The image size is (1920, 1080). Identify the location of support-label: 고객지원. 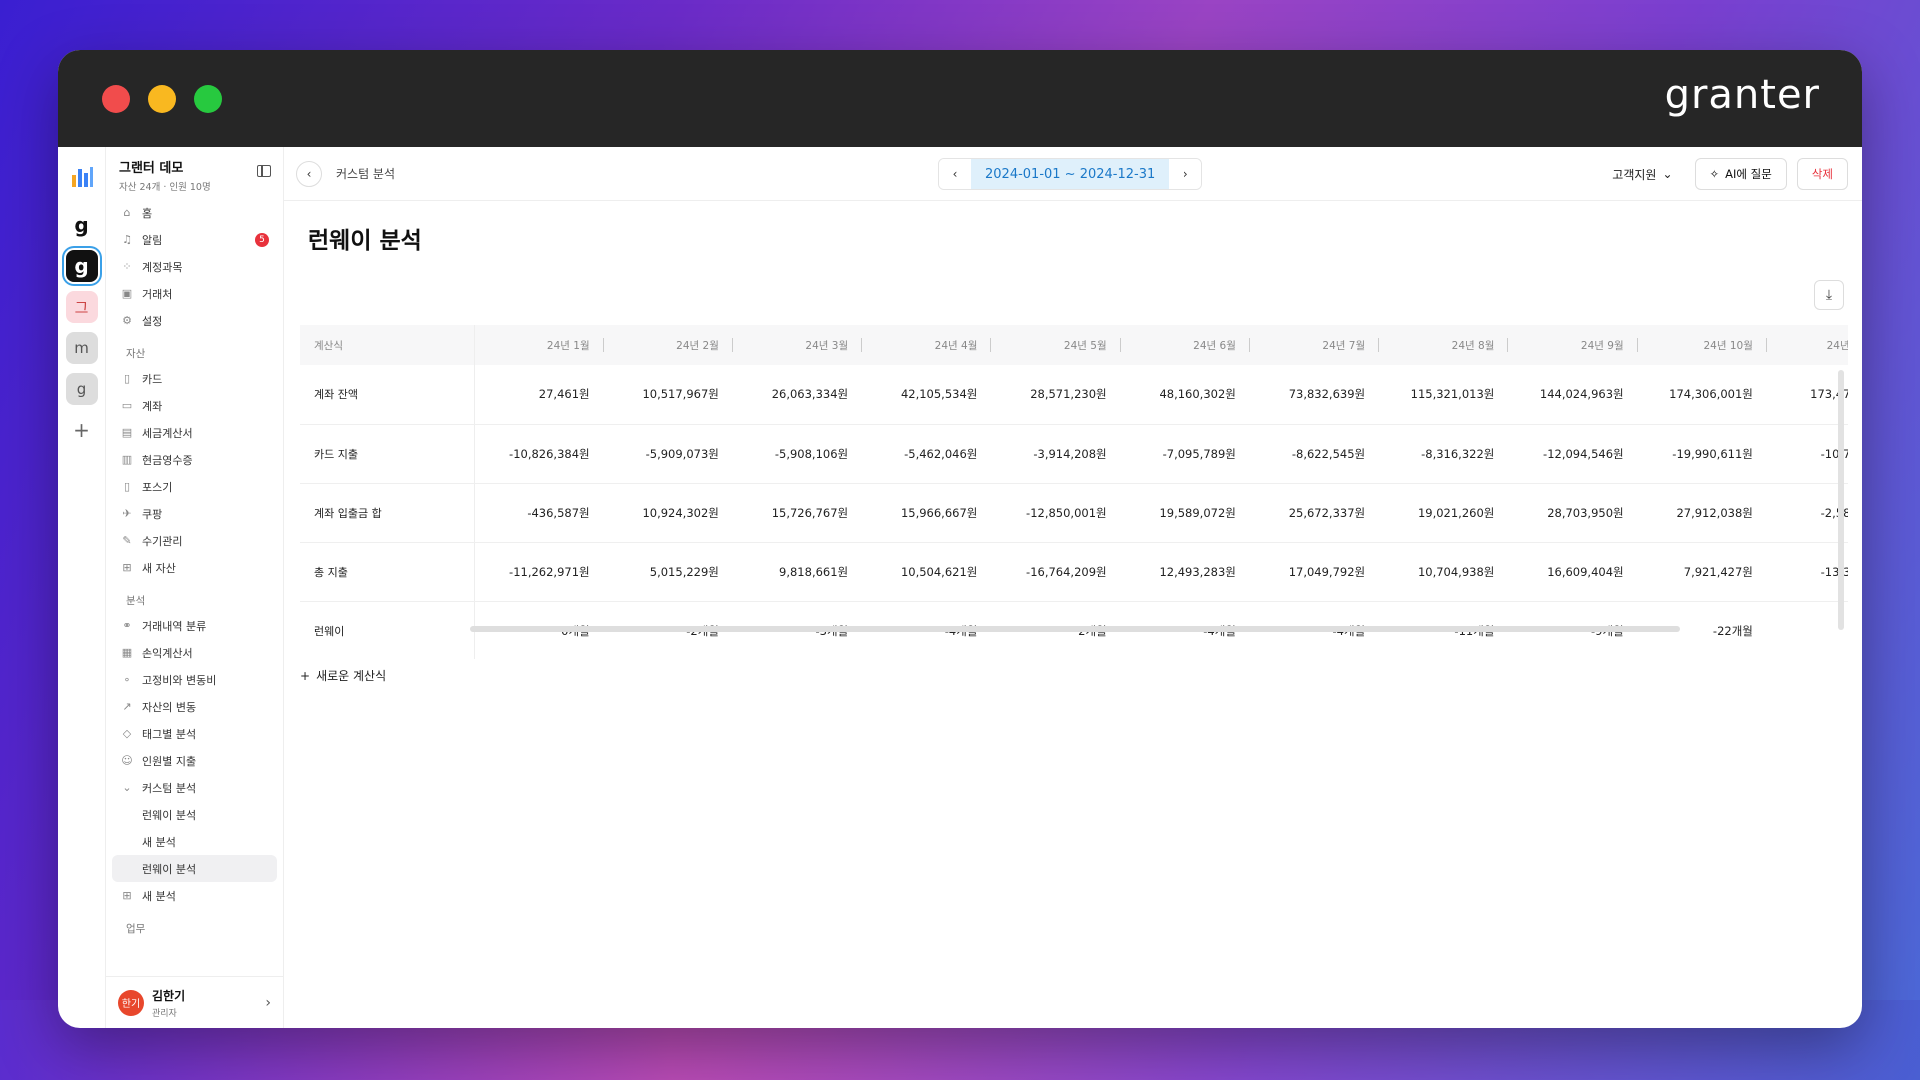
(1634, 174).